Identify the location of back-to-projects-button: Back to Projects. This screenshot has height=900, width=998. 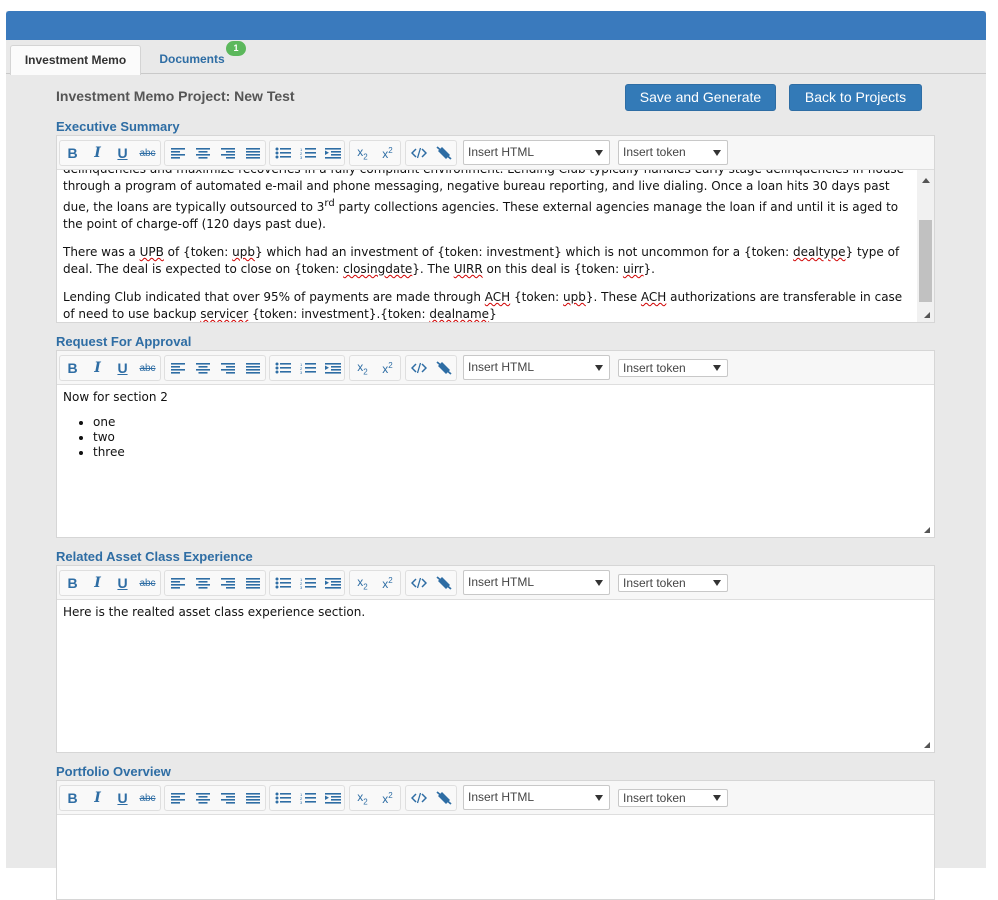
(855, 97).